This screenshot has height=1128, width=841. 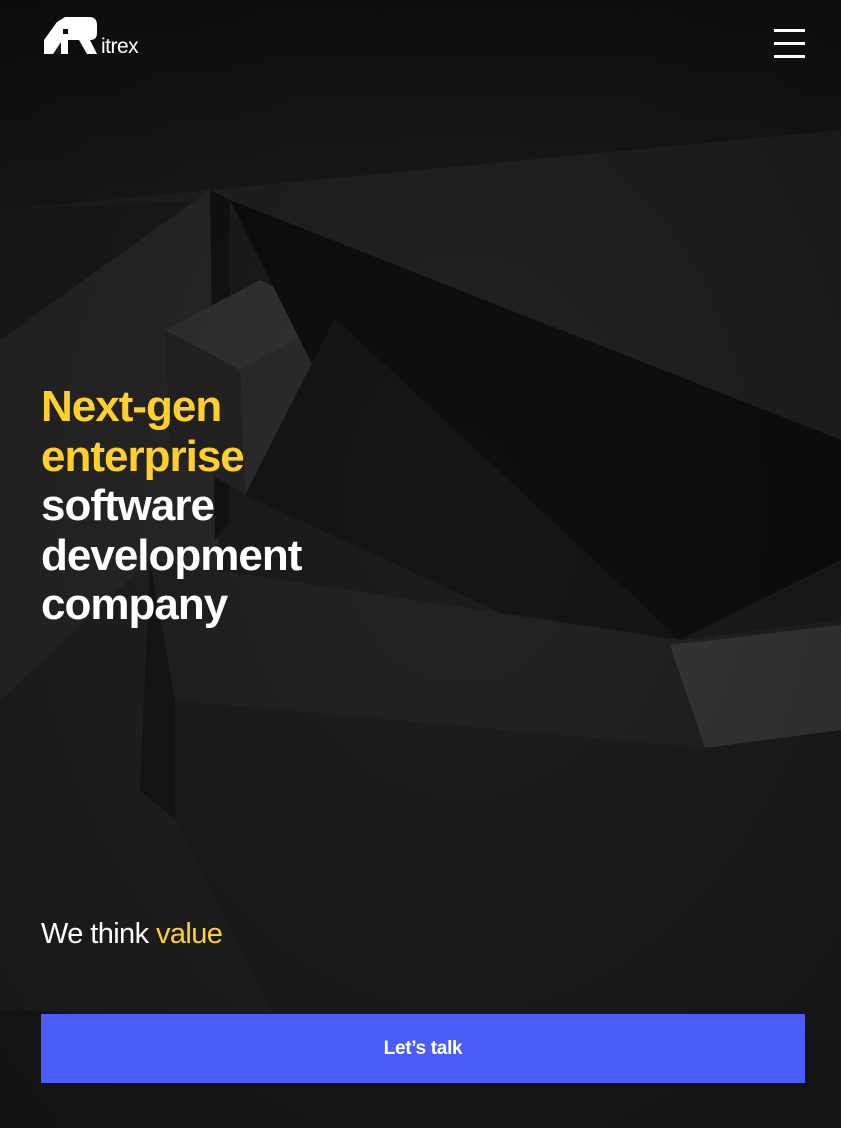 I want to click on tagline-highlight: value, so click(x=189, y=934).